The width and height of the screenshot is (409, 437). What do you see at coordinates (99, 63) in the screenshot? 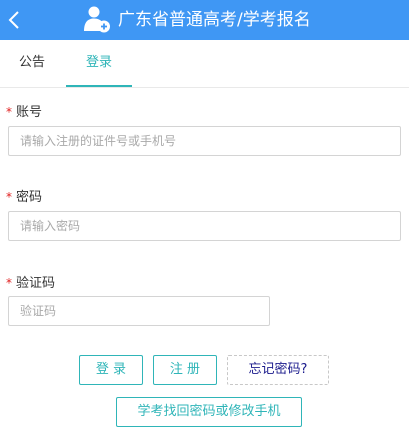
I see `tab-login: 登录` at bounding box center [99, 63].